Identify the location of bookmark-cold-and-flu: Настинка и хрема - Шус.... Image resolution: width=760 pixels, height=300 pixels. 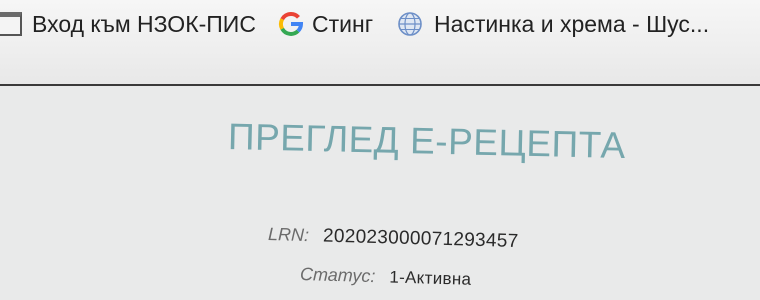
(552, 24).